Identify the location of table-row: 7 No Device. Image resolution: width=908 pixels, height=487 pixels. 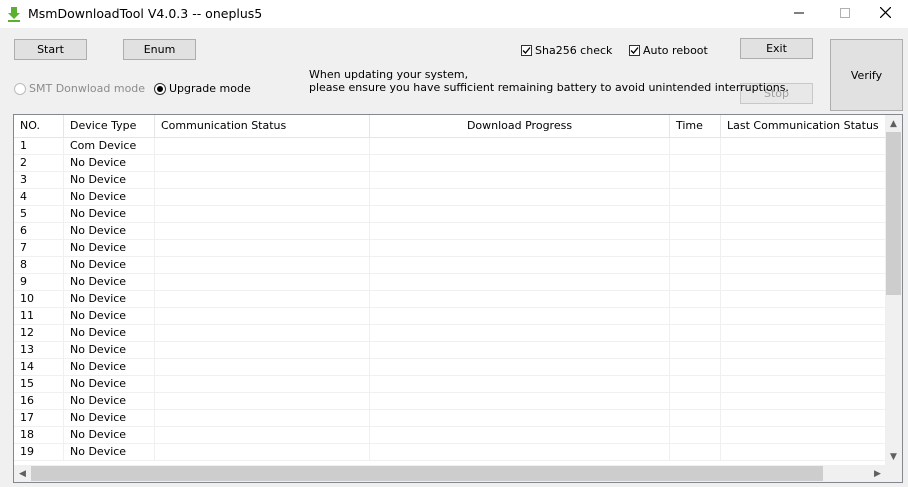
(450, 248).